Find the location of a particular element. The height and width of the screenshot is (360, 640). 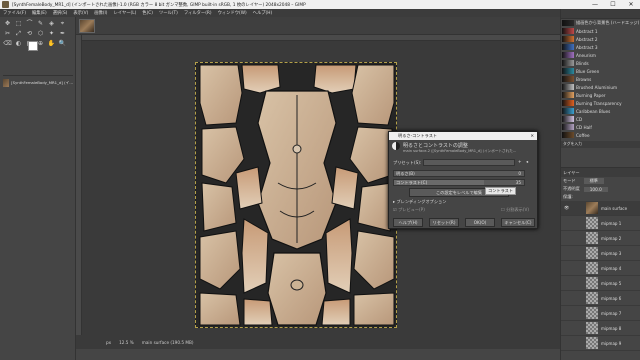

gradient-item: Abstract 2 is located at coordinates (600, 39).